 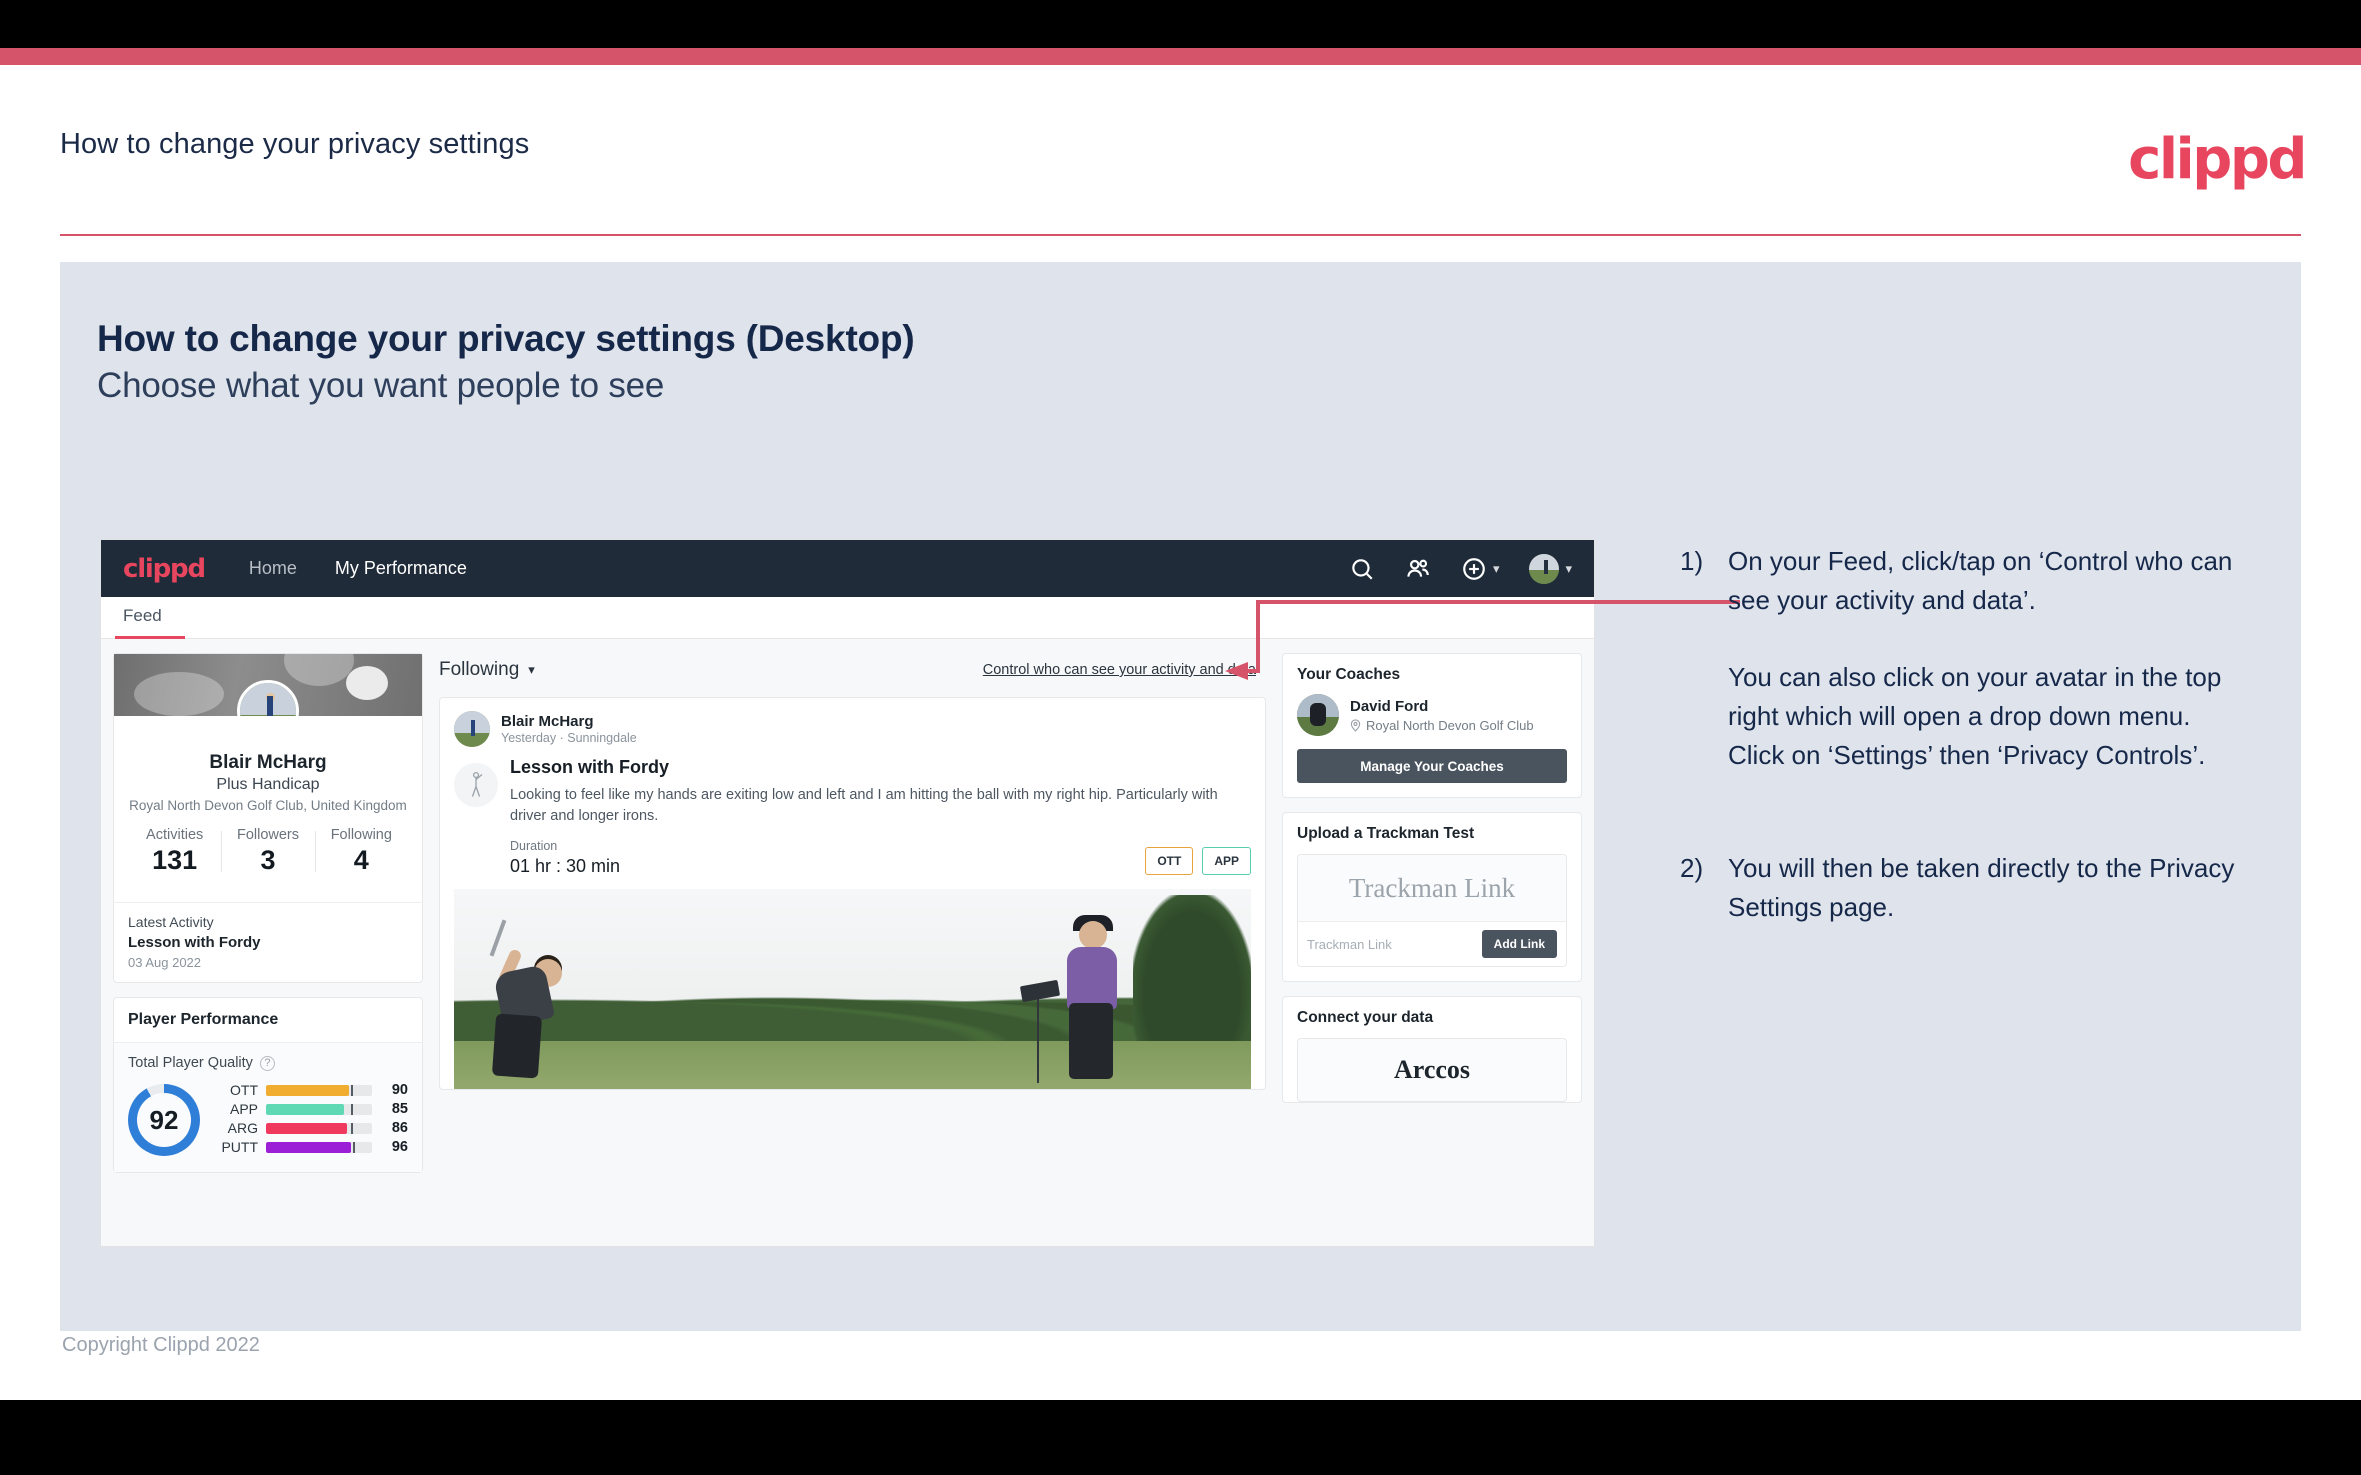 I want to click on manage-your-coaches-button: Manage Your Coaches, so click(x=1432, y=766).